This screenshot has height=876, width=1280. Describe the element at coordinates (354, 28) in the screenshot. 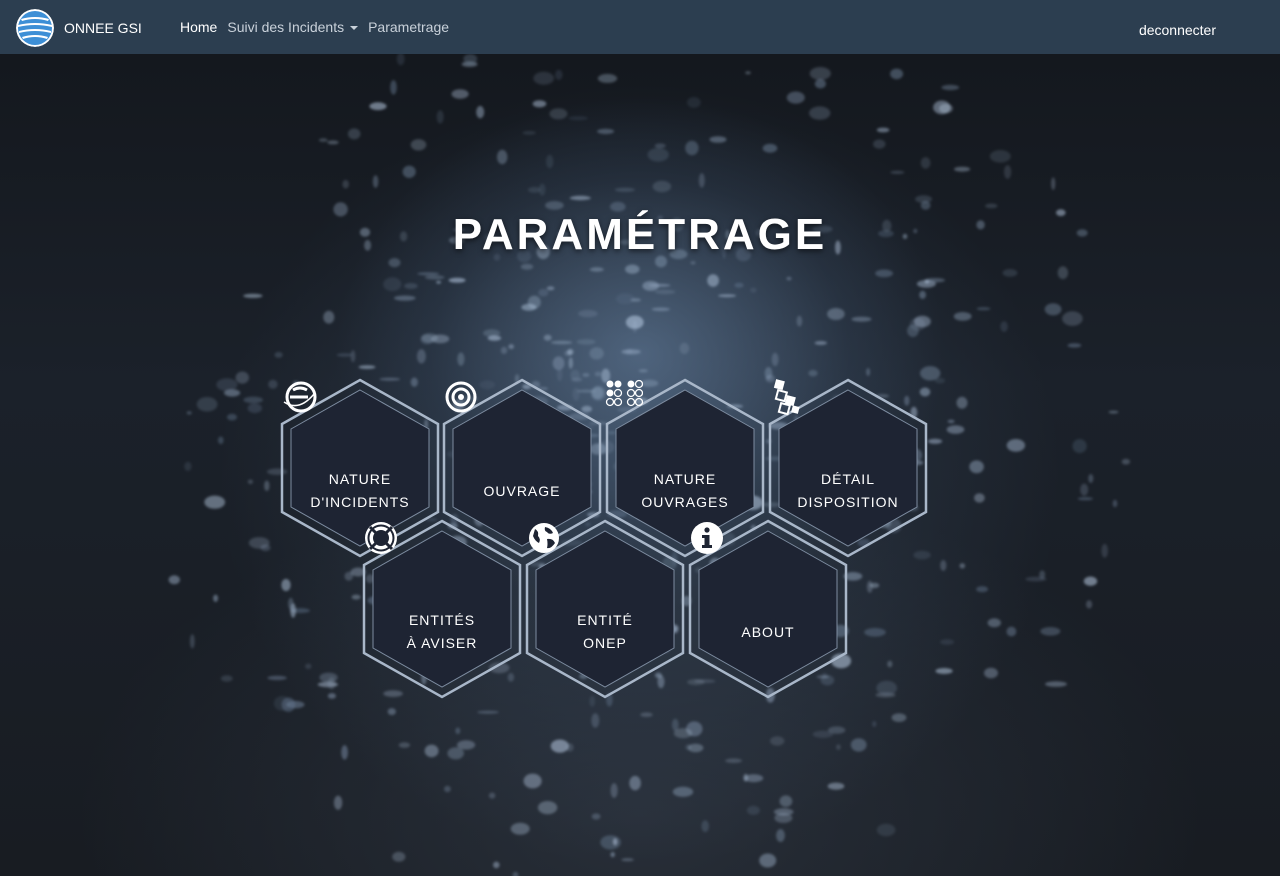

I see `caret-down-icon` at that location.